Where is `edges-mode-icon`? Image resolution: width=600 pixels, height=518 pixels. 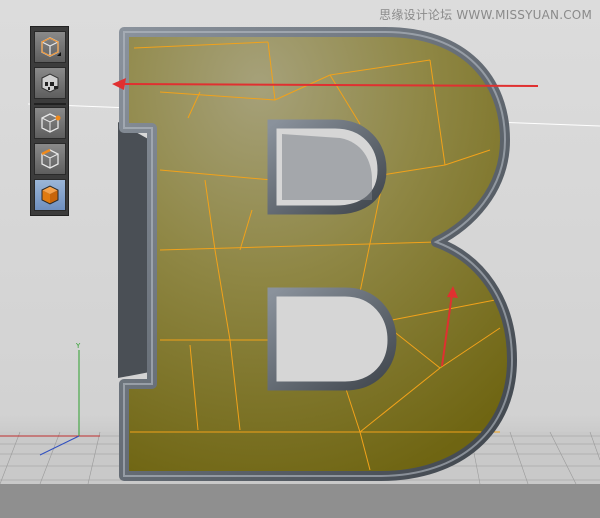 edges-mode-icon is located at coordinates (50, 158).